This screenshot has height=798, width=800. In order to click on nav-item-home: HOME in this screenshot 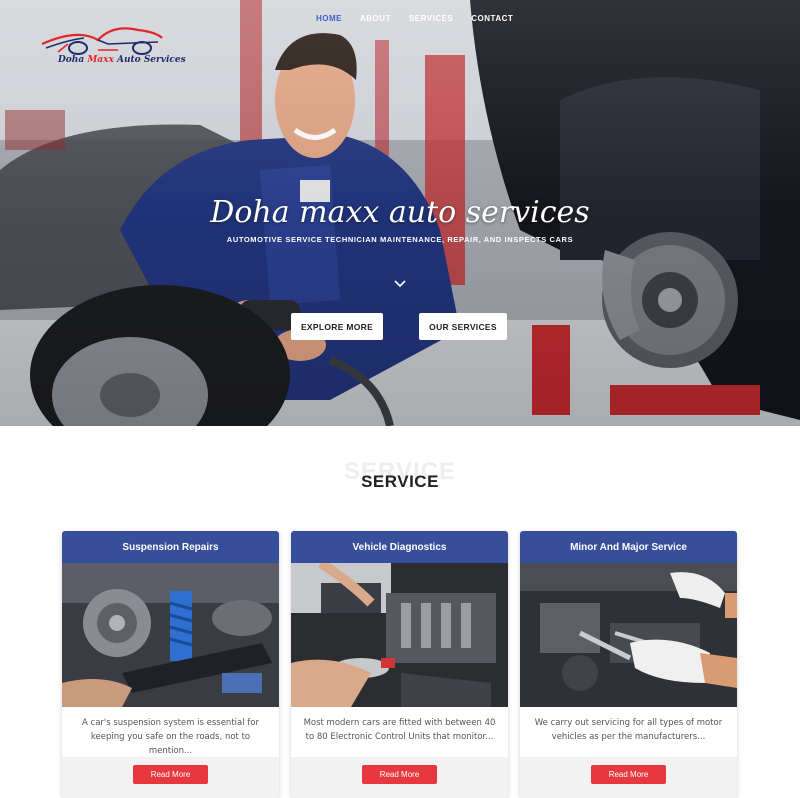, I will do `click(329, 19)`.